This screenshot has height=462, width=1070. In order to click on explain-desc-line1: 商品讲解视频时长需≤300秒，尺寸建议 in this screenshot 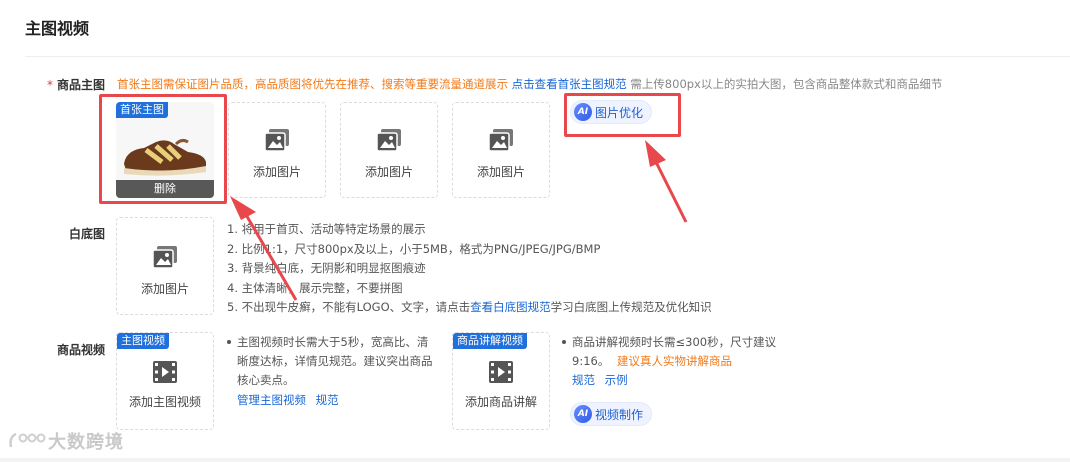, I will do `click(674, 342)`.